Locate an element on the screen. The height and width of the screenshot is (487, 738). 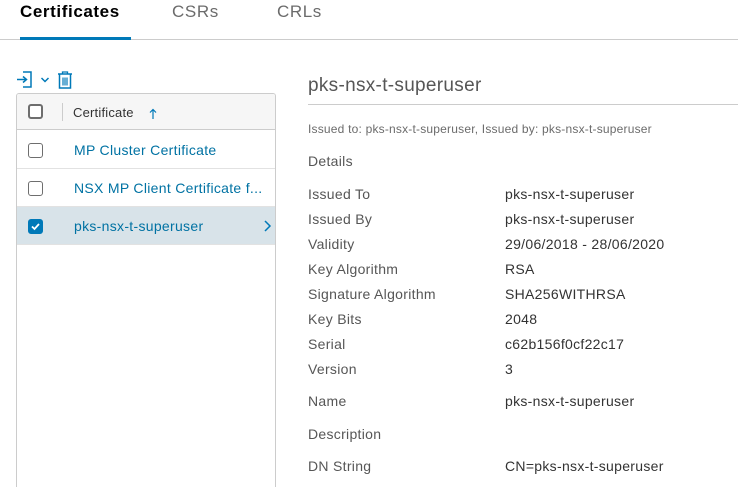
row-checkbox-checked is located at coordinates (35, 226).